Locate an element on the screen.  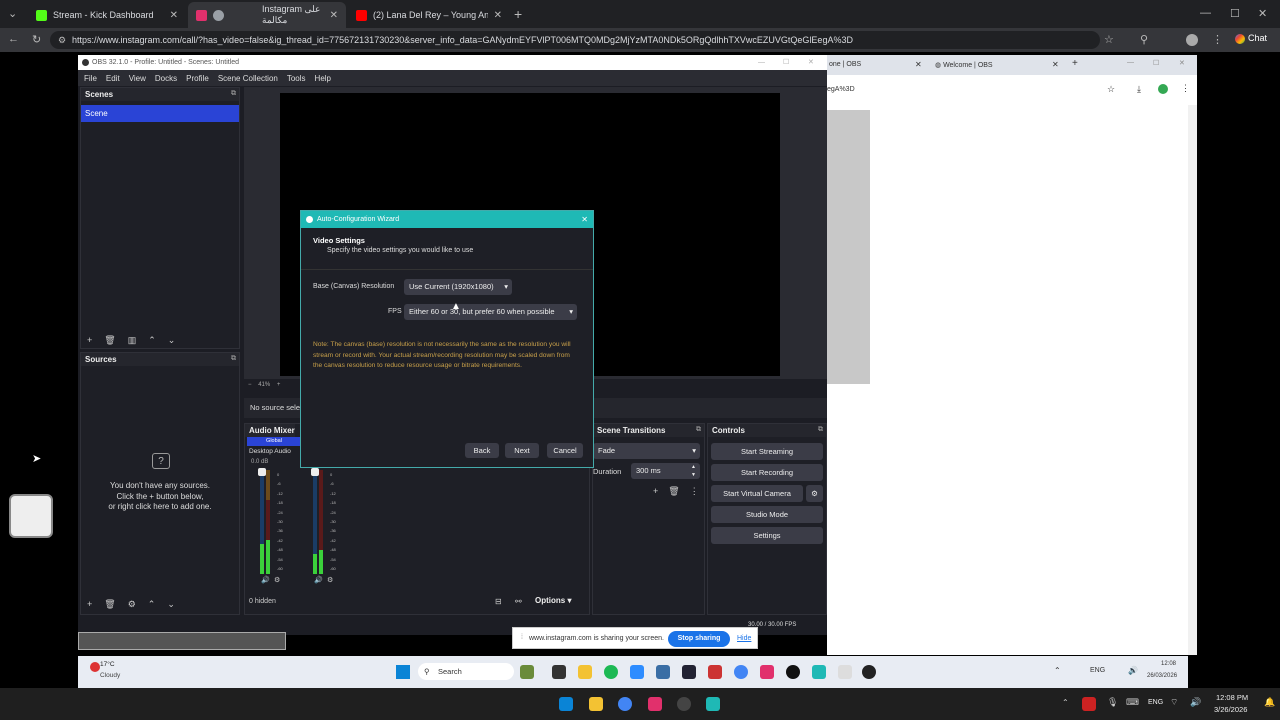
menu-scene-collection: Scene Collection is located at coordinates (248, 78).